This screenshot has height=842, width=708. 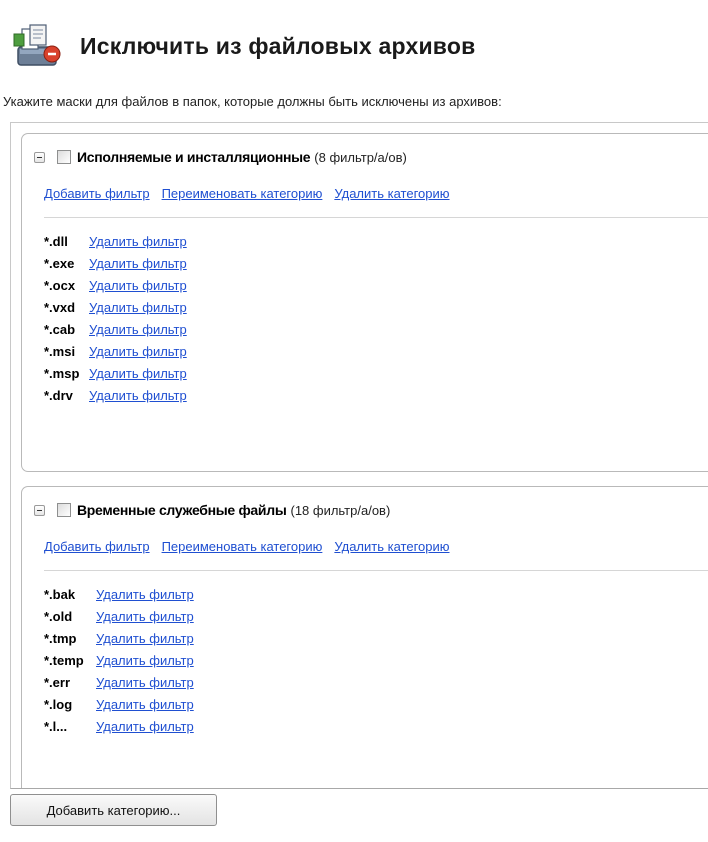 I want to click on filter-row: *.dll Удалить фильтр, so click(x=115, y=241).